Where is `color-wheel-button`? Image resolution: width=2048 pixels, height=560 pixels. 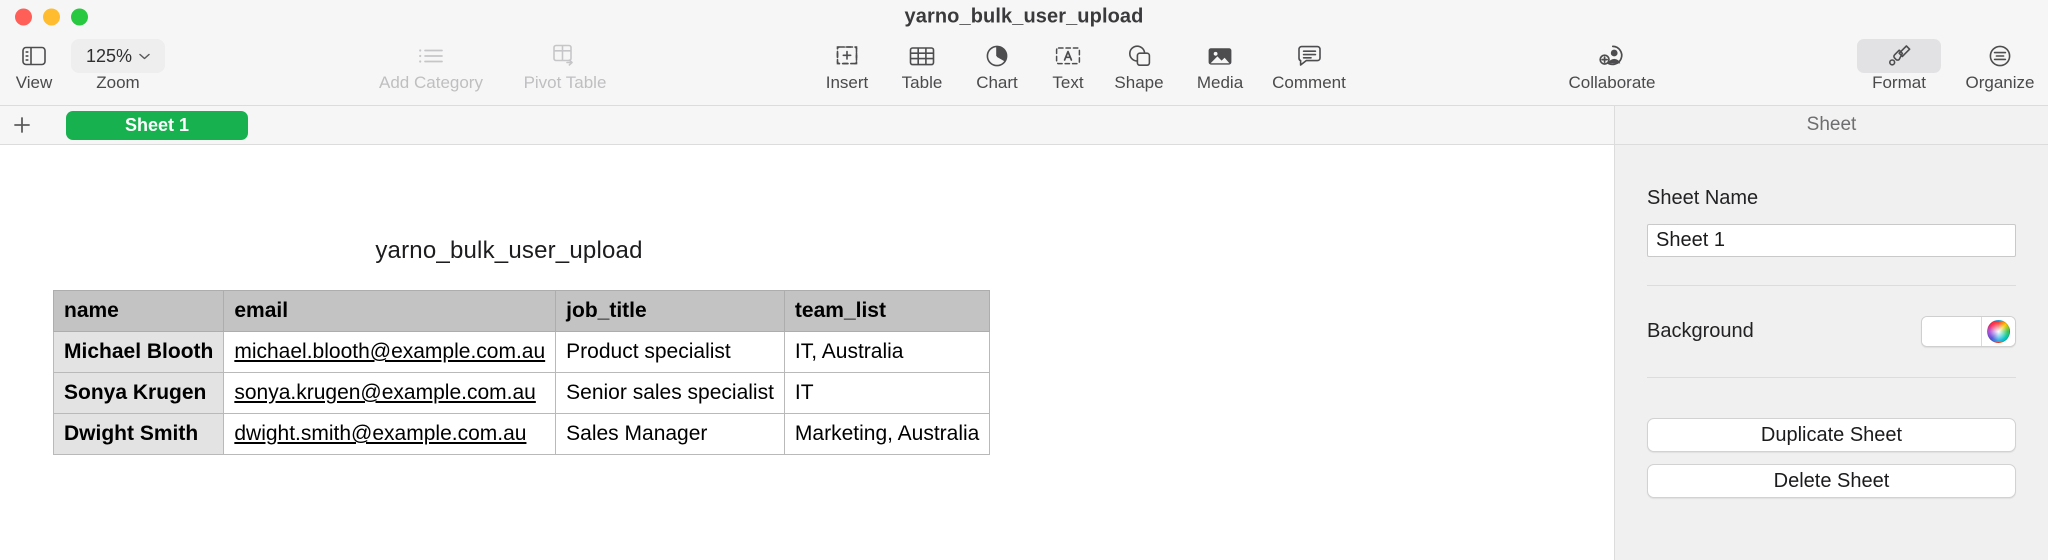 color-wheel-button is located at coordinates (1998, 331).